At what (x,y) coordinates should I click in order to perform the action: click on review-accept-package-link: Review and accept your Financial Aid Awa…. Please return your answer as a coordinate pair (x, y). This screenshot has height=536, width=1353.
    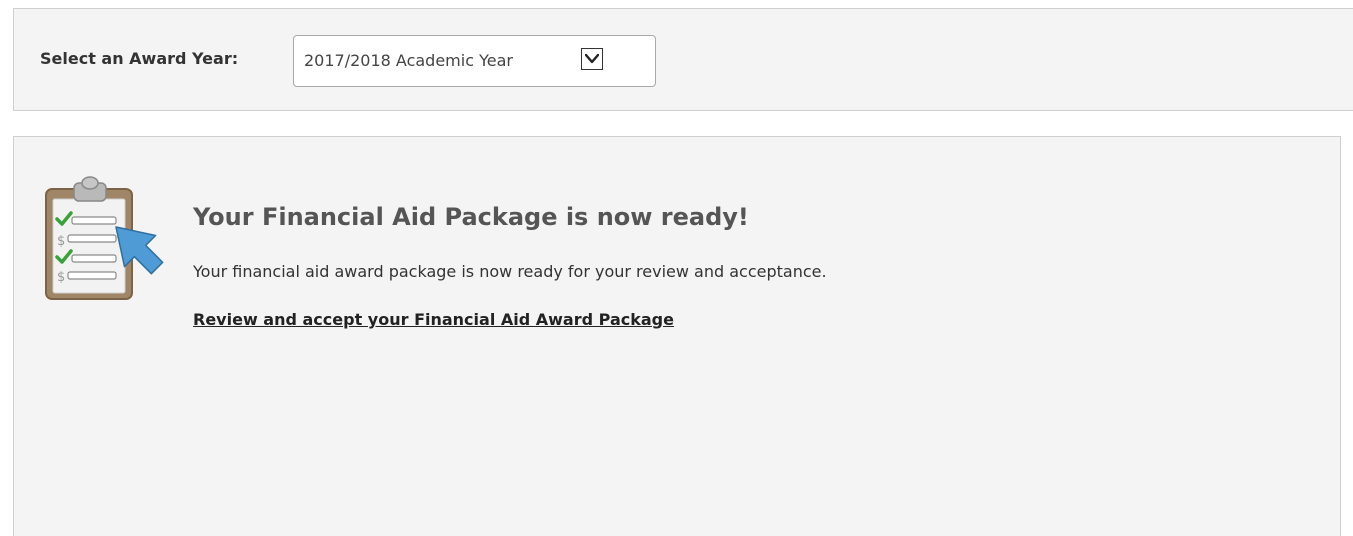
    Looking at the image, I should click on (433, 319).